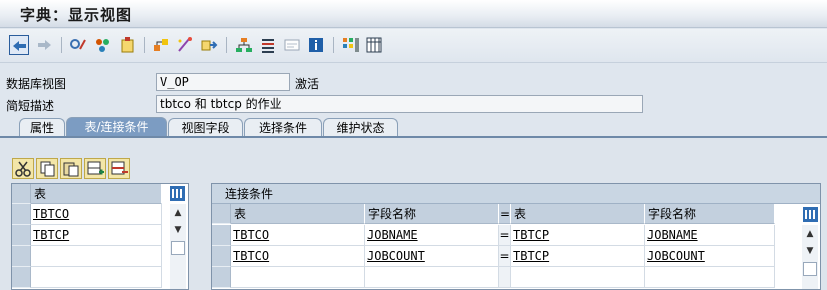 The width and height of the screenshot is (827, 290). What do you see at coordinates (47, 168) in the screenshot?
I see `copy-icon` at bounding box center [47, 168].